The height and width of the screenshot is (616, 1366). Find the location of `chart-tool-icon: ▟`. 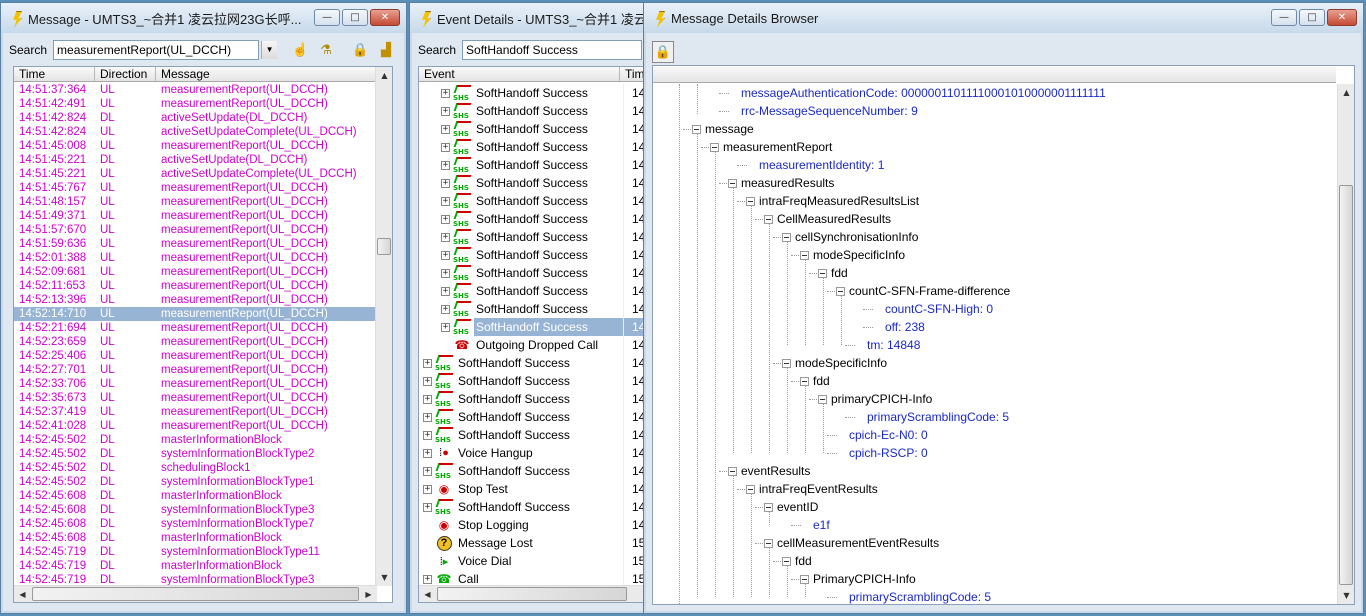

chart-tool-icon: ▟ is located at coordinates (386, 50).